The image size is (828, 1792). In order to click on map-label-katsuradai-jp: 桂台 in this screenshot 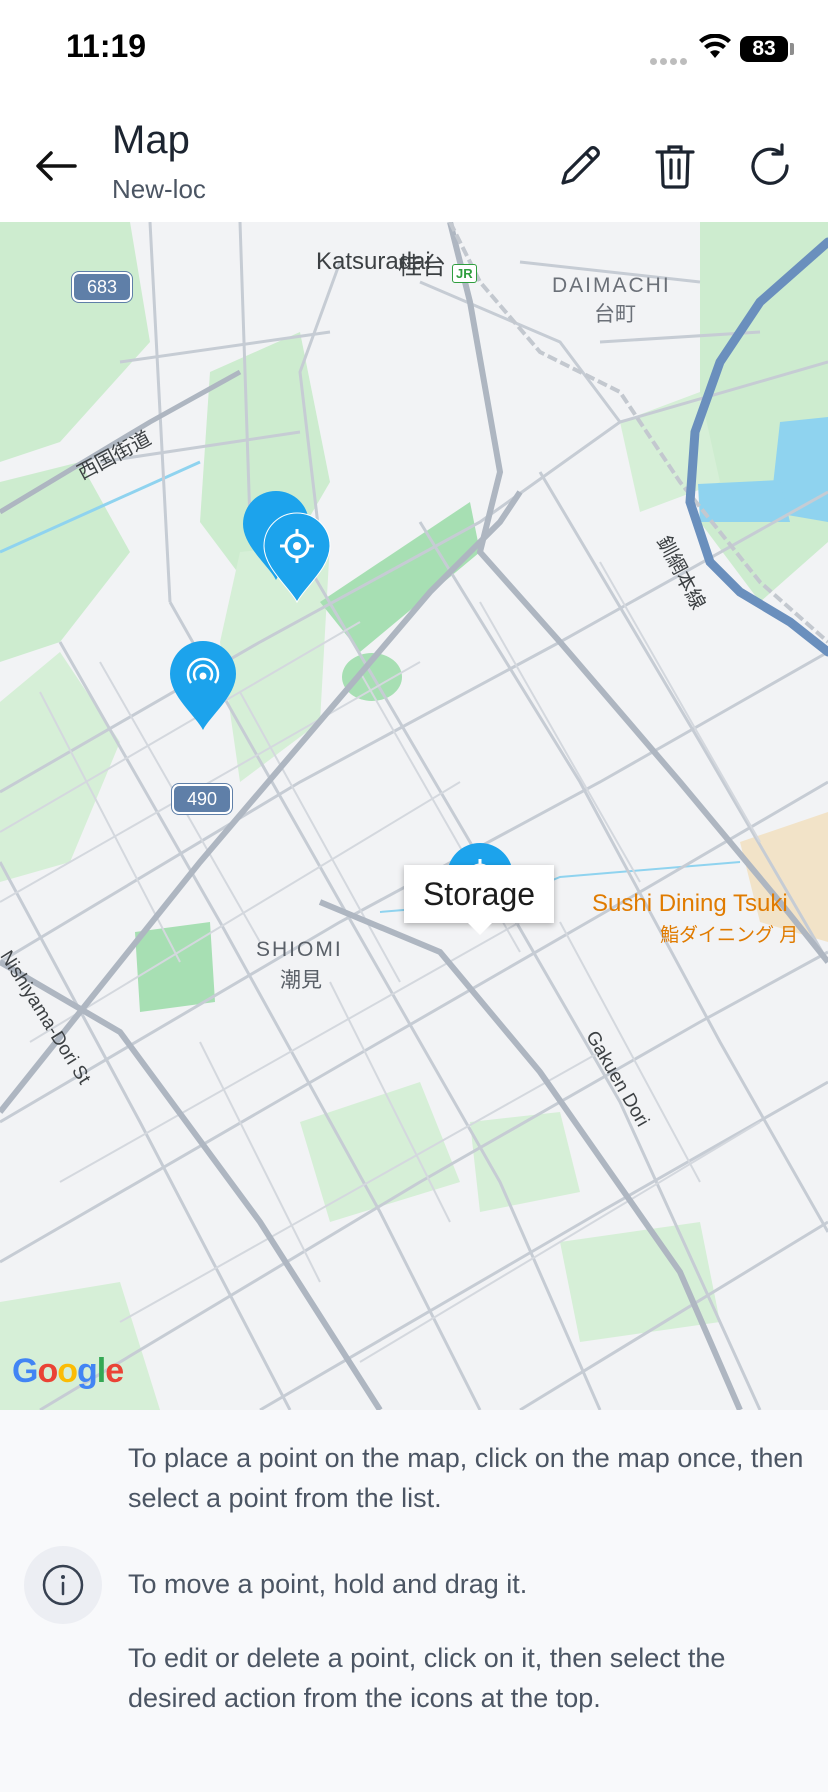, I will do `click(422, 266)`.